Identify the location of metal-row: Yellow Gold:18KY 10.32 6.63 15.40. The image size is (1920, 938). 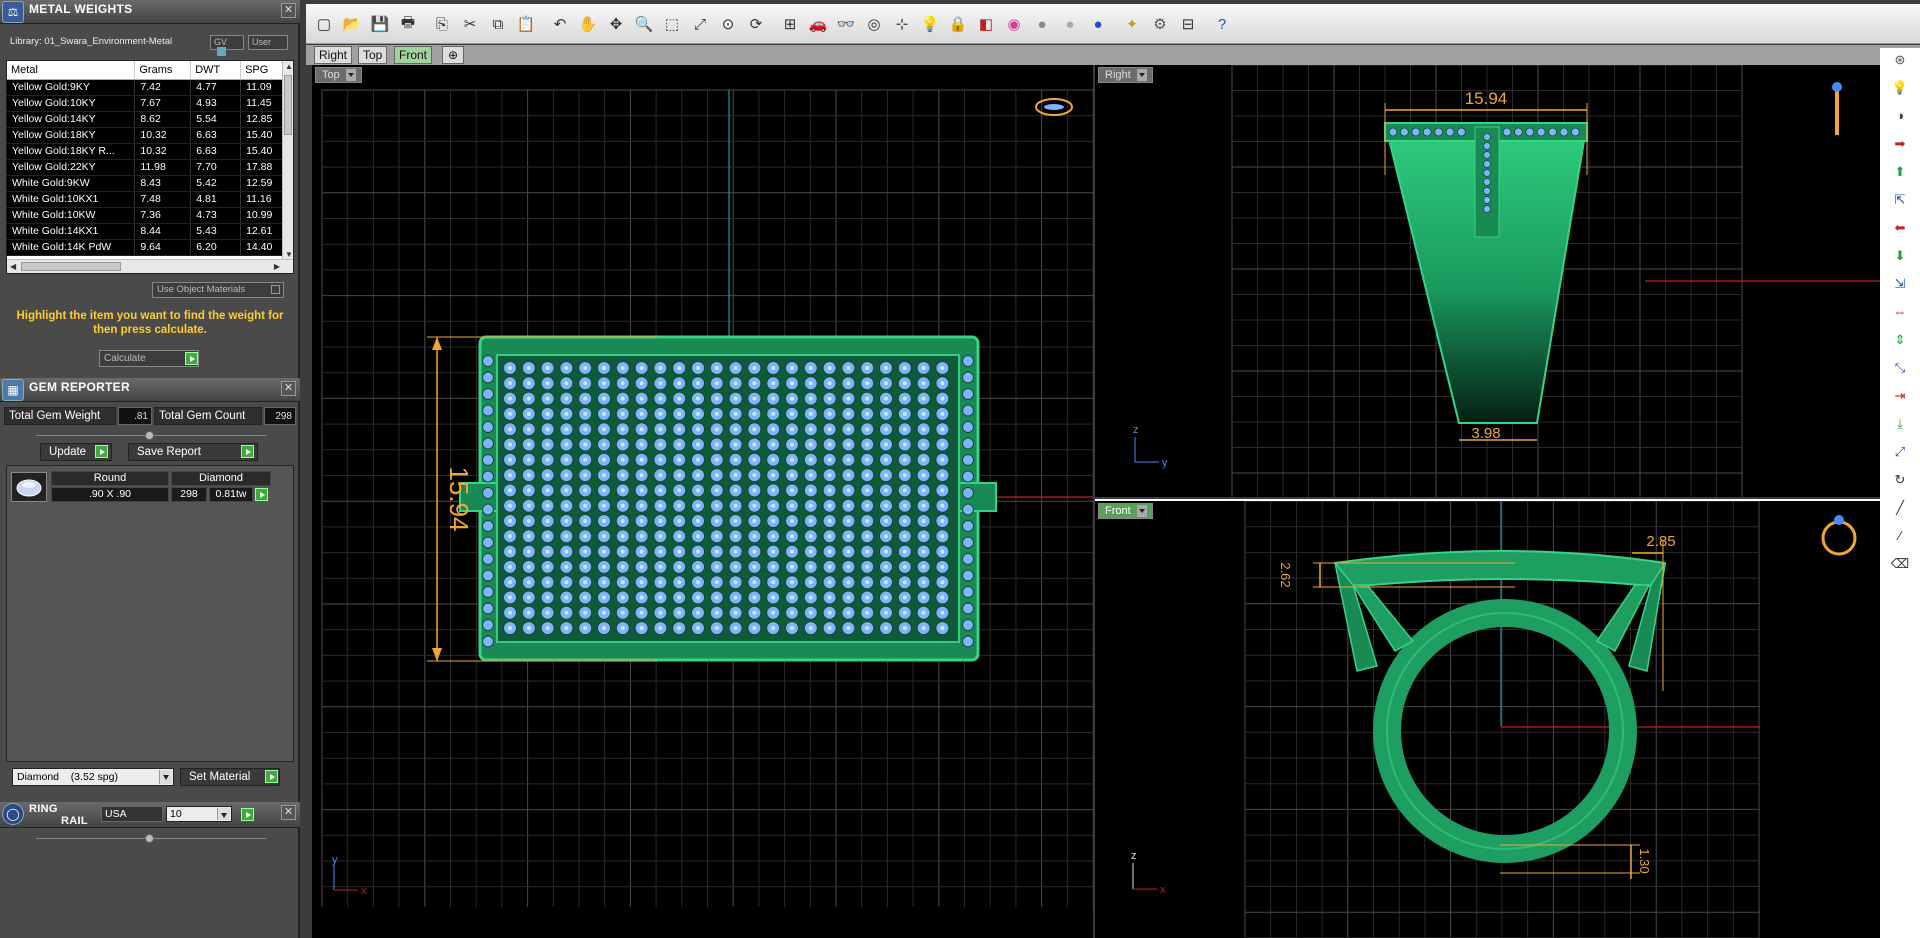
(147, 135).